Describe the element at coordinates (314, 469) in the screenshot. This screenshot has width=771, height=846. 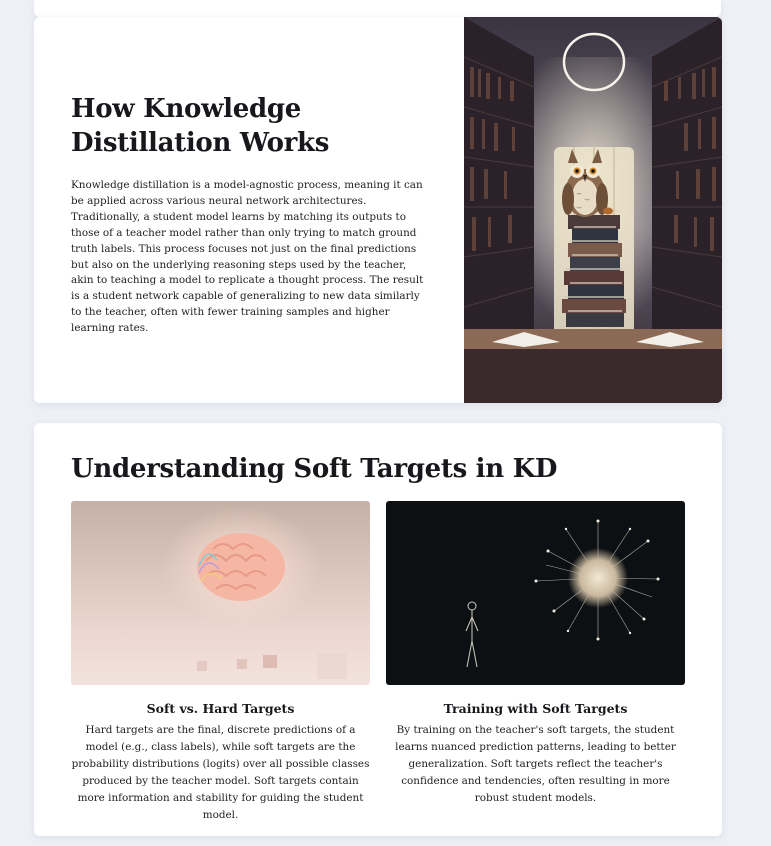
I see `section-title: Understanding Soft Targets in KD` at that location.